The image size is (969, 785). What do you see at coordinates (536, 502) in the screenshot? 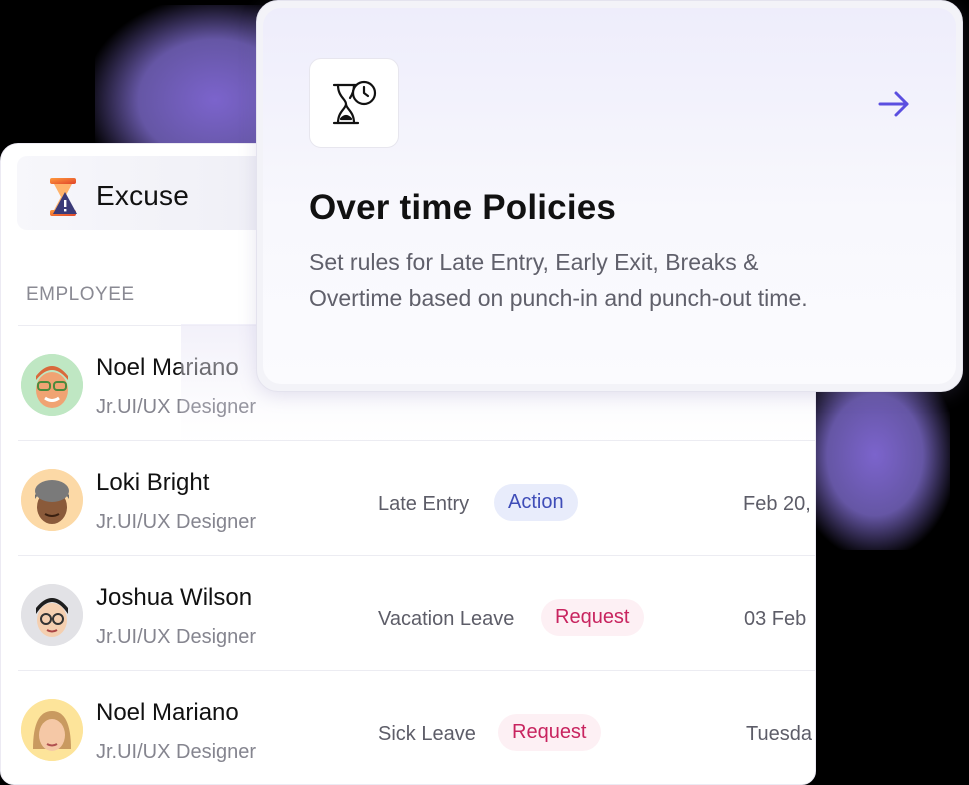
I see `status-badge: Action` at bounding box center [536, 502].